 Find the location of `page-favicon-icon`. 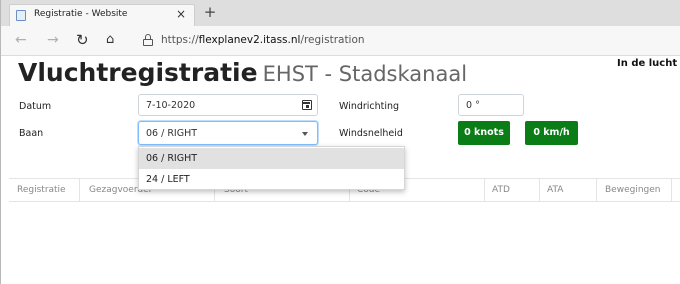

page-favicon-icon is located at coordinates (21, 15).